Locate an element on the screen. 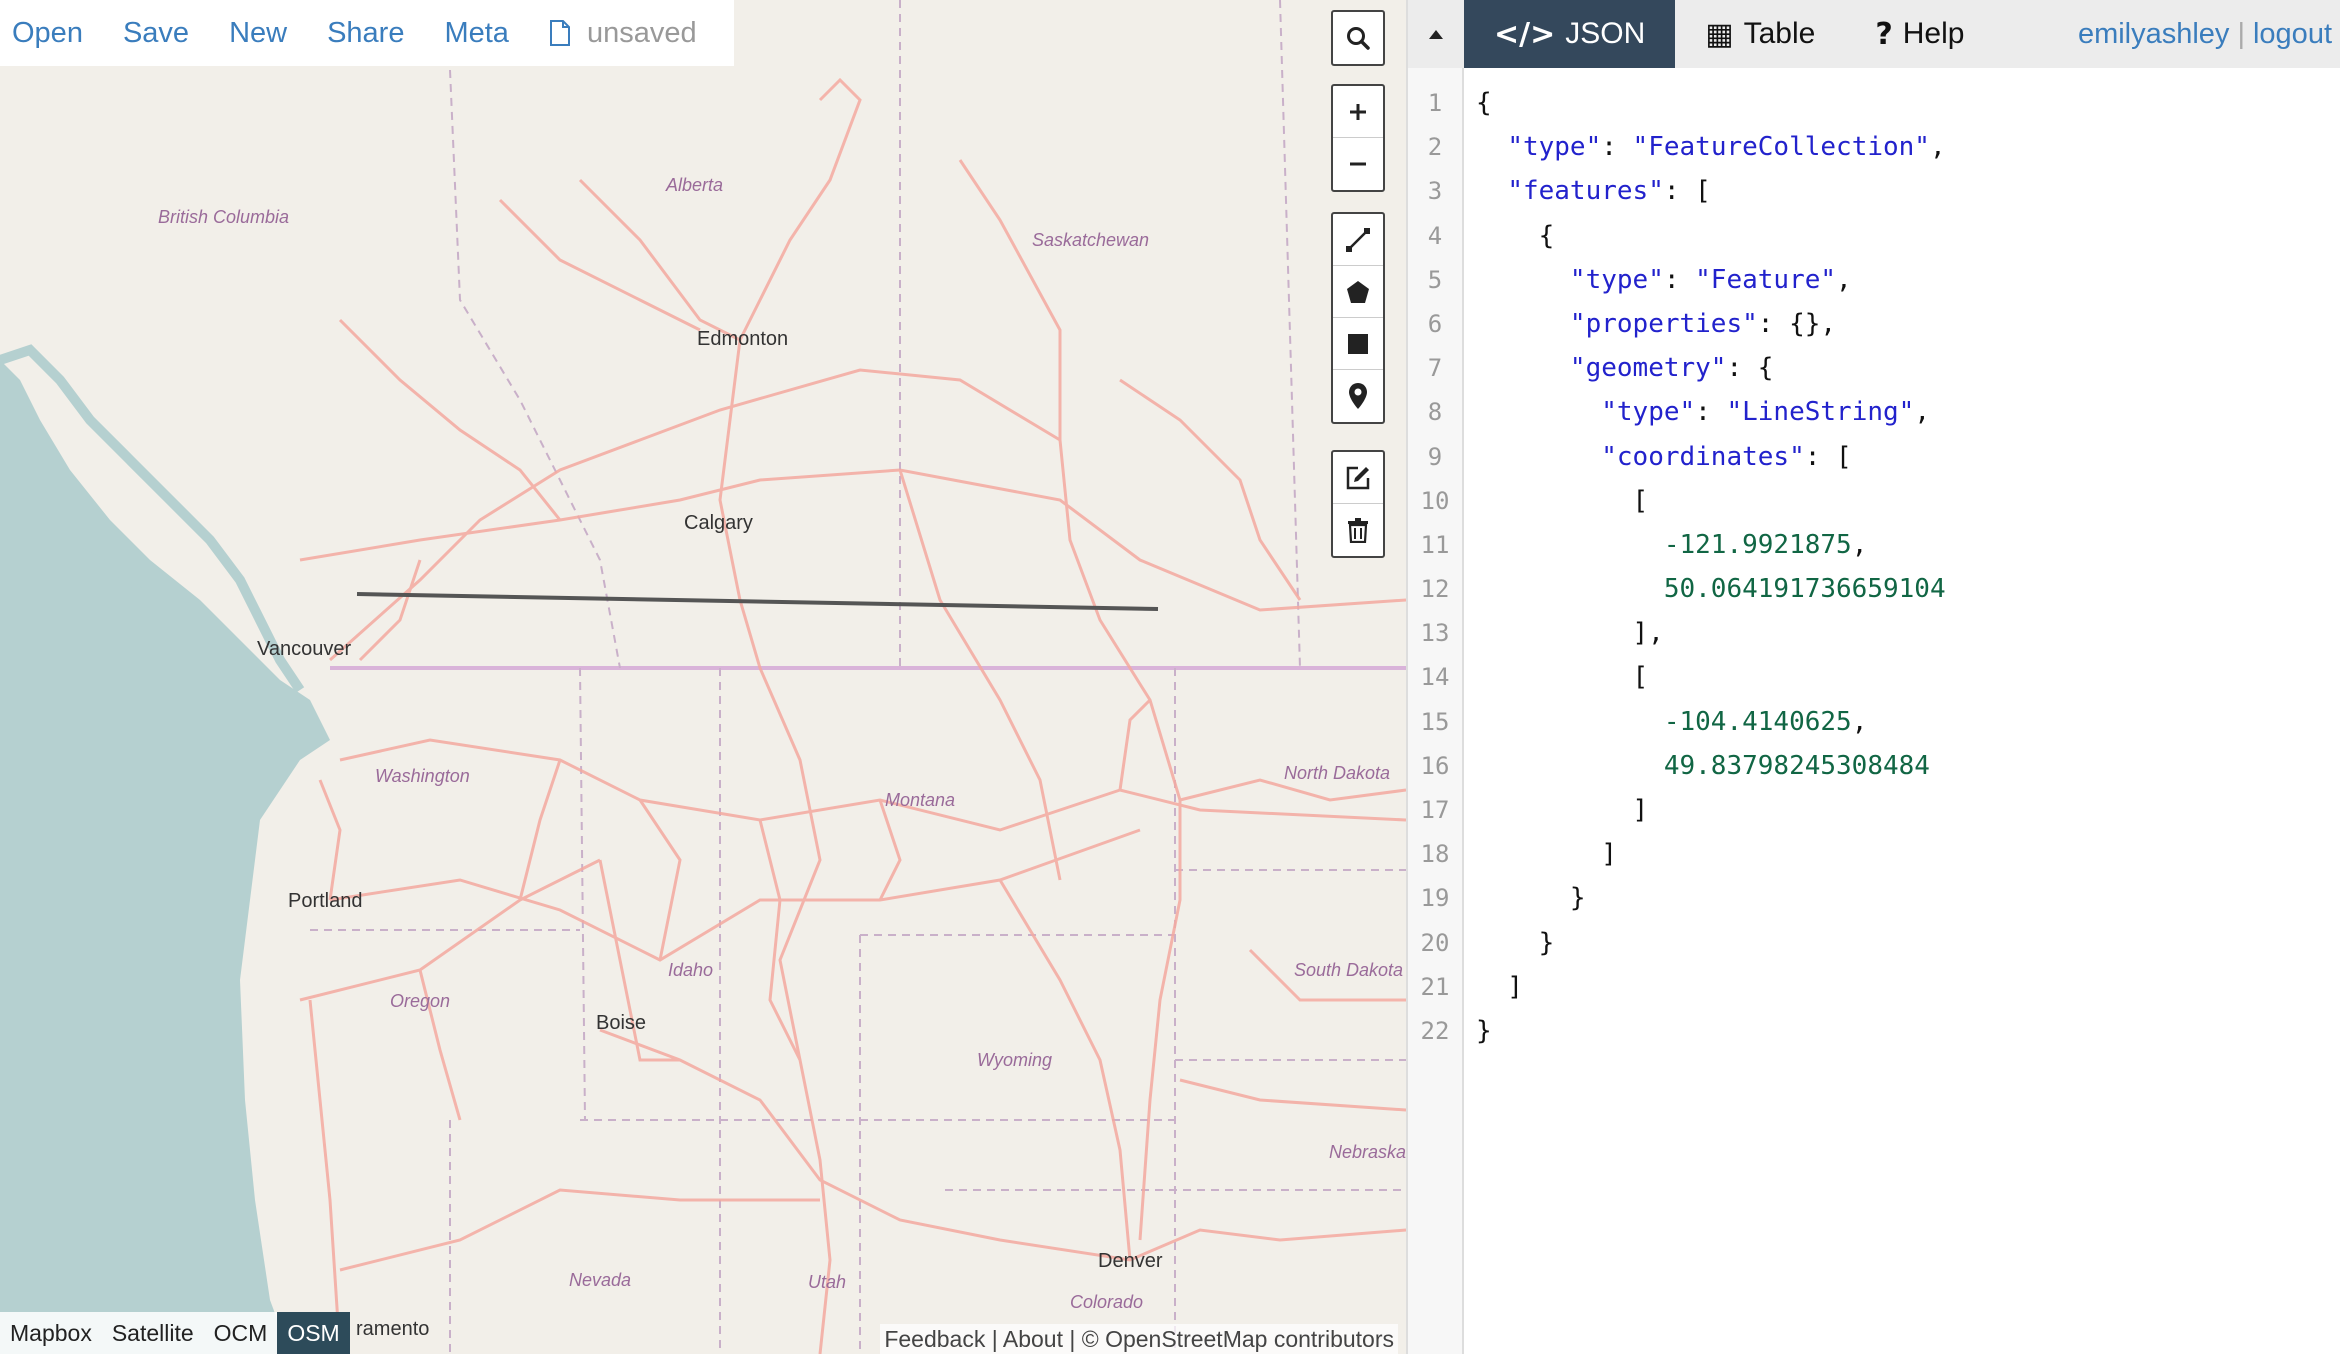  code-line: "coordinates": [ is located at coordinates (1726, 456).